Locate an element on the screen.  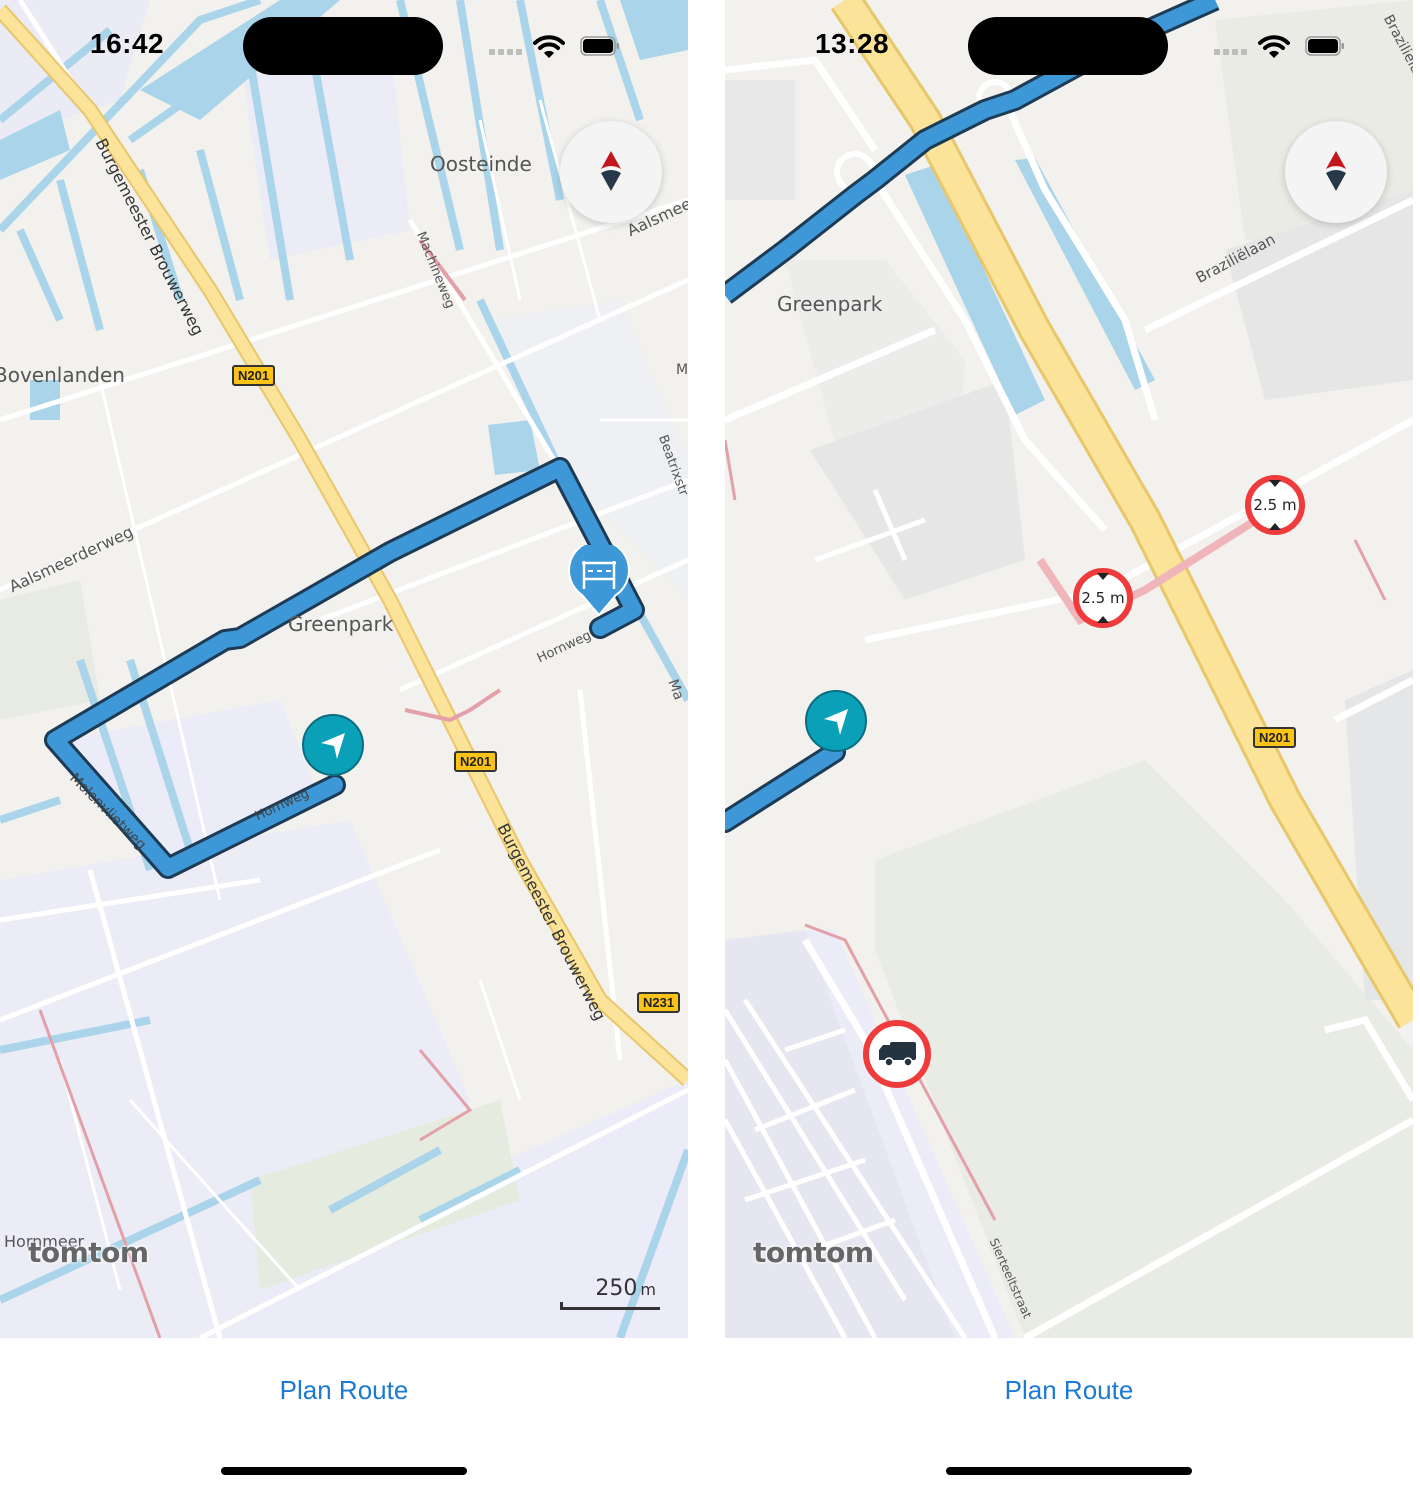
scale-bar: 250 m is located at coordinates (610, 1293).